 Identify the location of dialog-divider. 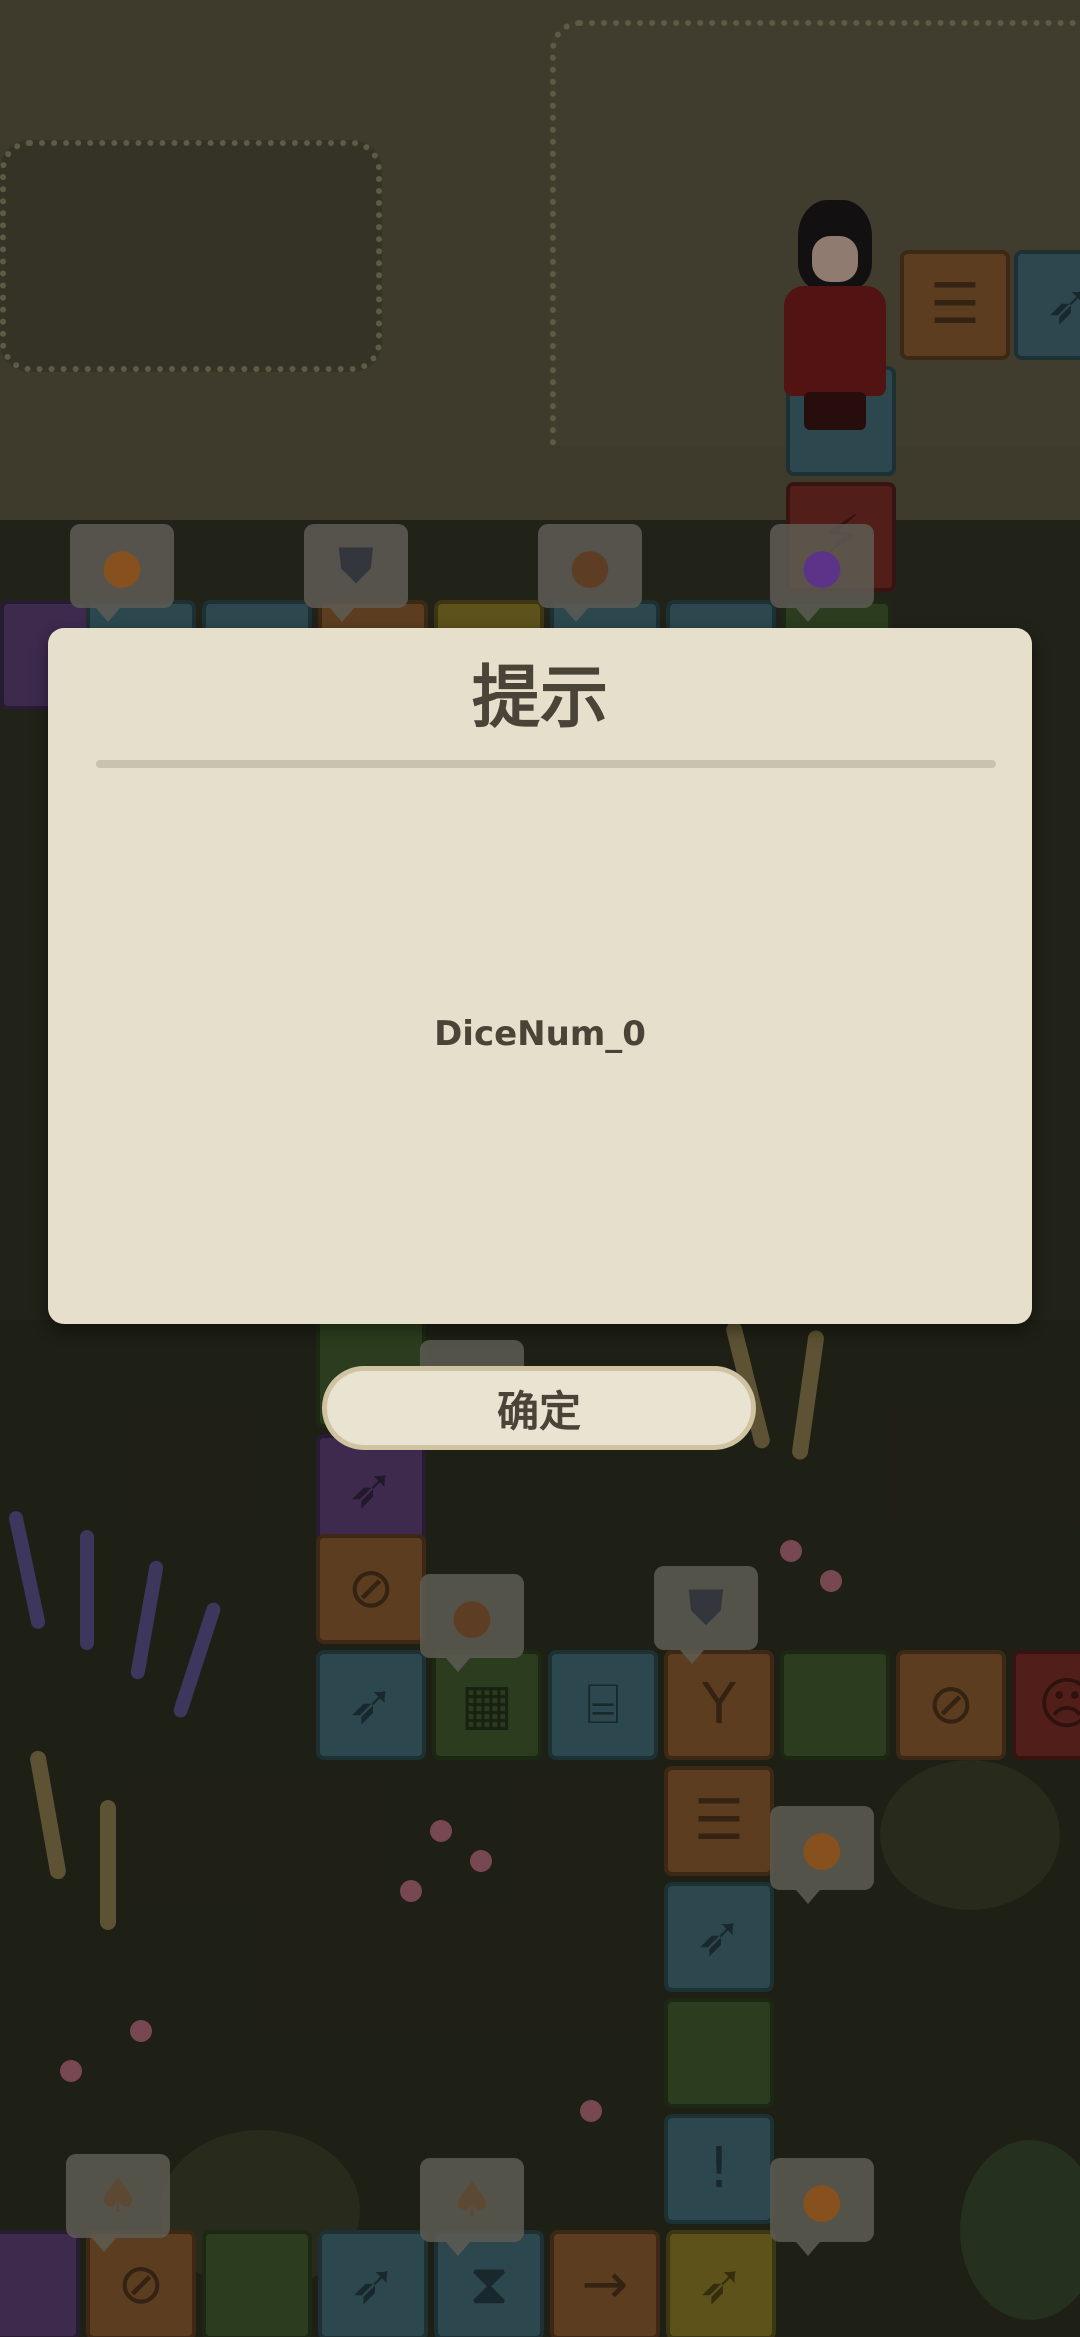
(546, 764).